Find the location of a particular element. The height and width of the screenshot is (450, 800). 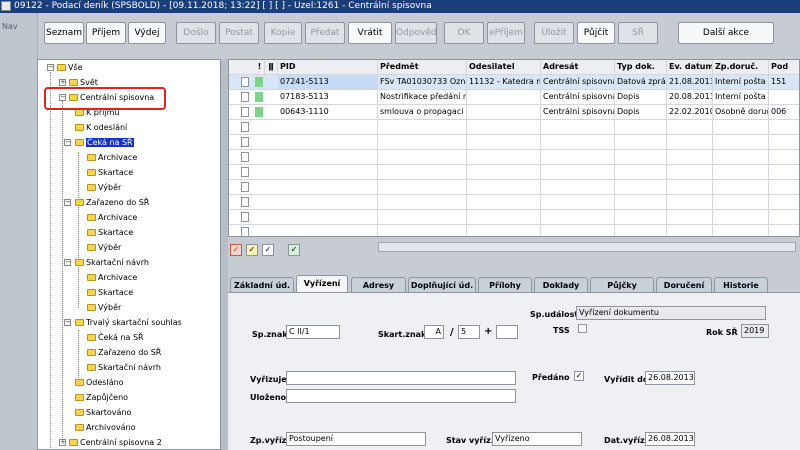

tree-item-odeslano: Odesláno is located at coordinates (99, 382).